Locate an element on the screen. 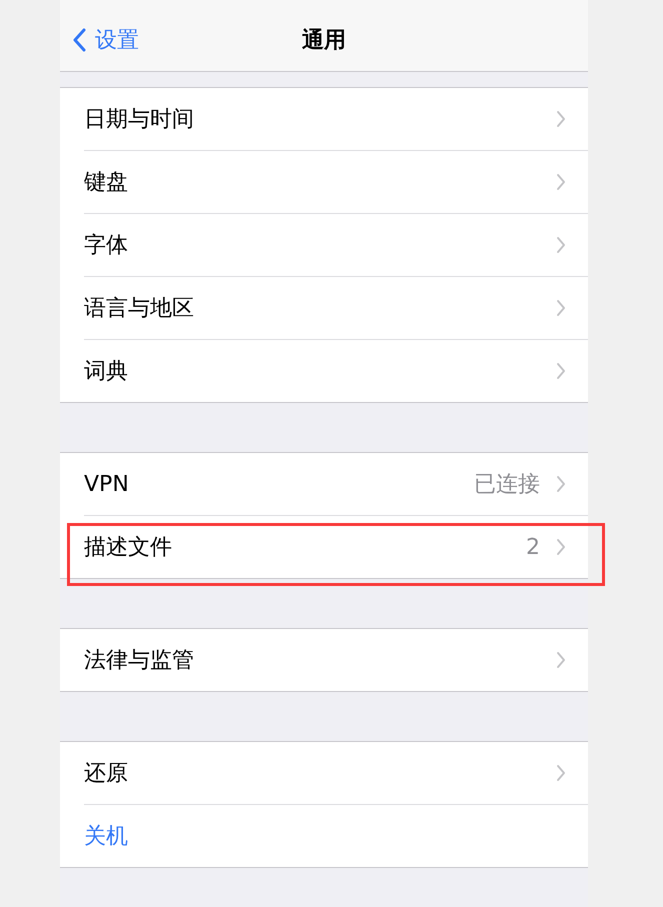 This screenshot has height=907, width=663. settings-row: 日期与时间 is located at coordinates (324, 119).